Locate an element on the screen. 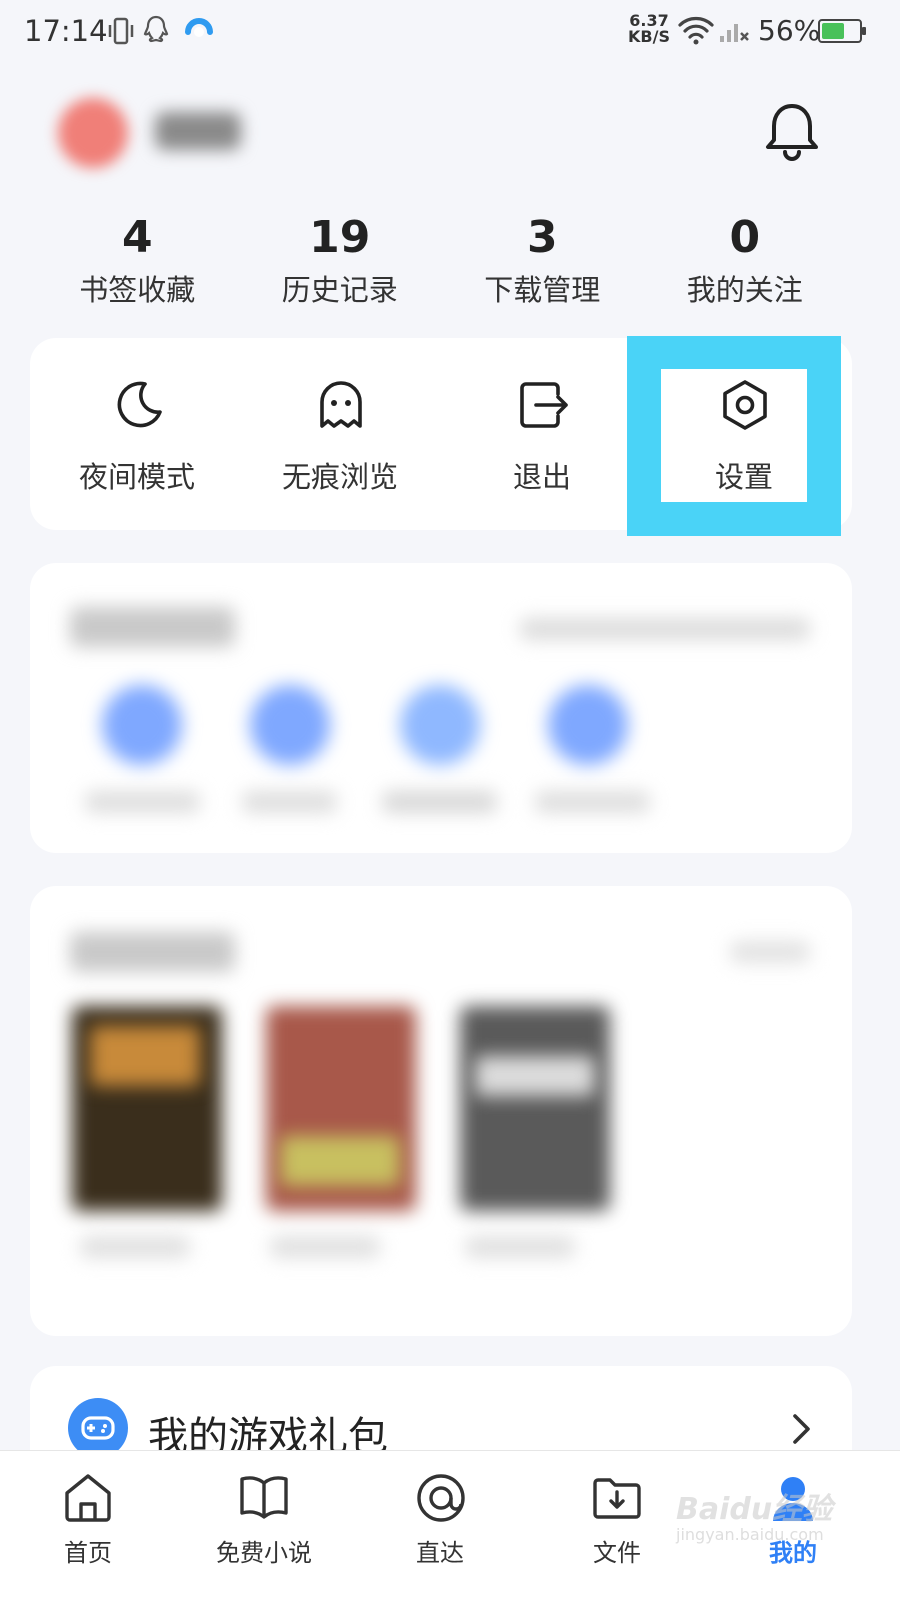 The width and height of the screenshot is (900, 1600). gamepad-icon is located at coordinates (98, 1428).